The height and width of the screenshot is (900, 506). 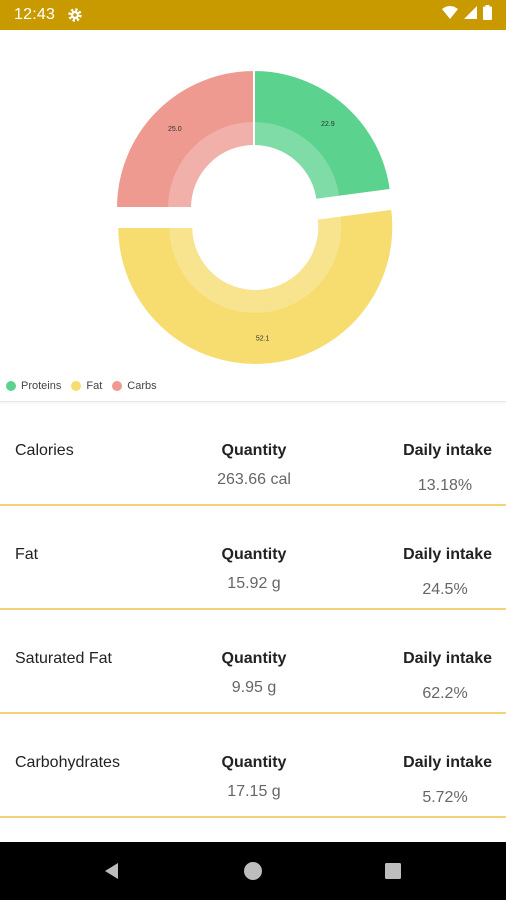 What do you see at coordinates (254, 479) in the screenshot?
I see `quantity-value: 263.66 cal` at bounding box center [254, 479].